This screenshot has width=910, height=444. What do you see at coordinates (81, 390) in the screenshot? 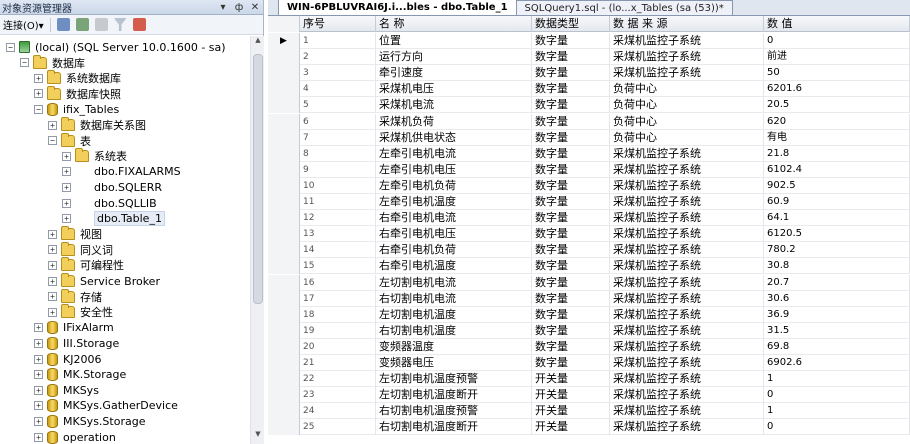
I see `tree-node-label: MKSys` at bounding box center [81, 390].